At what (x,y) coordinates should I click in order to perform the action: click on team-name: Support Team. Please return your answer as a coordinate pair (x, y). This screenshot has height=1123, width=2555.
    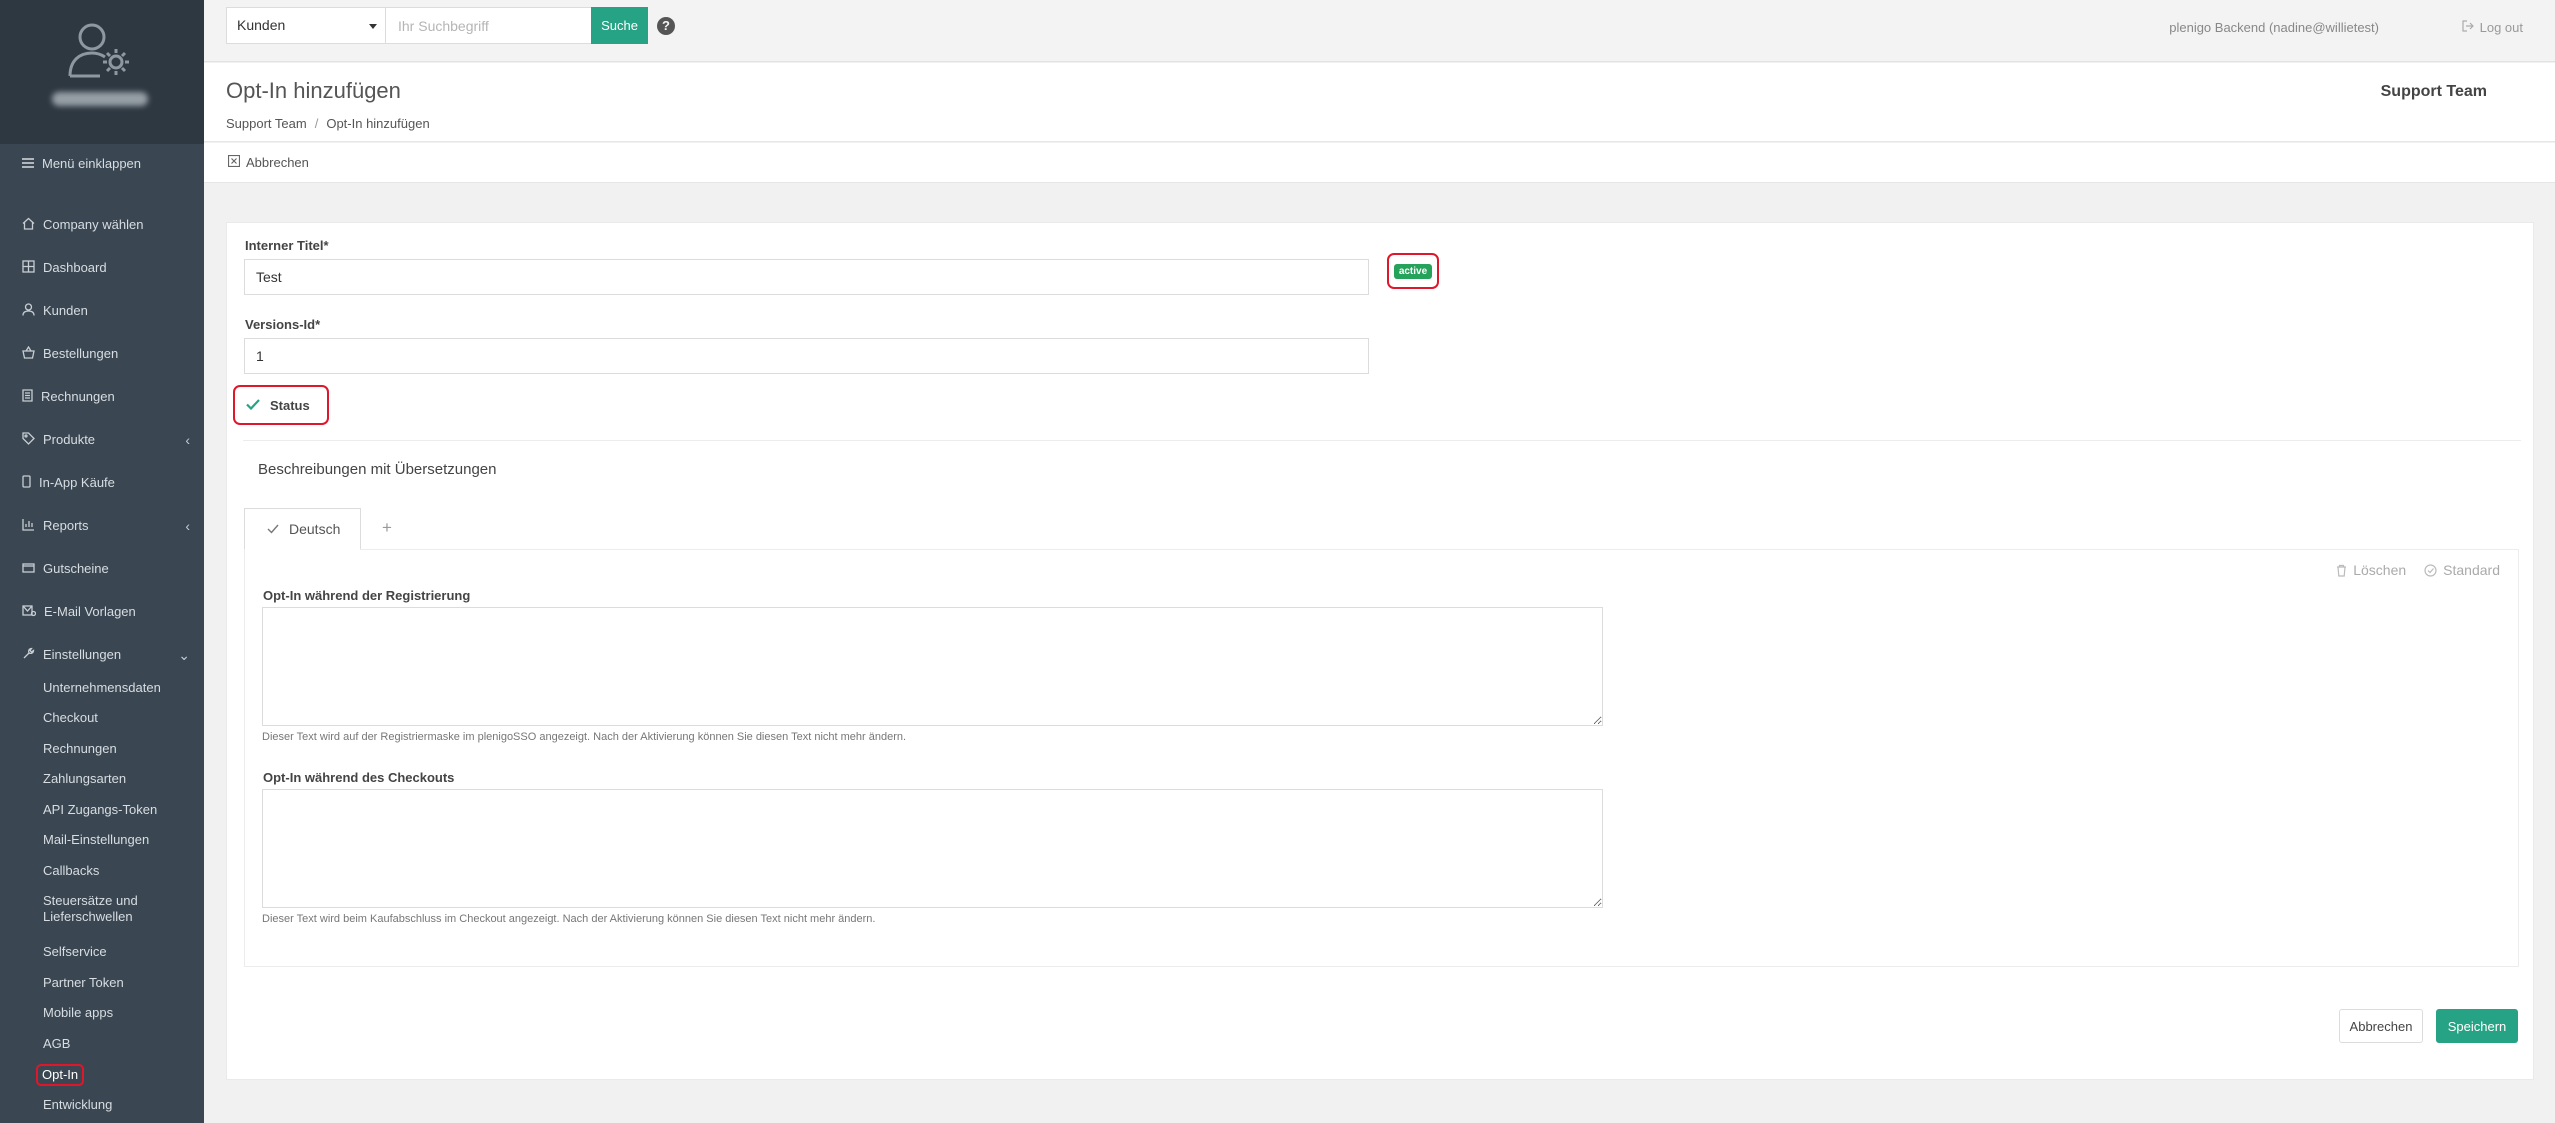
    Looking at the image, I should click on (2433, 91).